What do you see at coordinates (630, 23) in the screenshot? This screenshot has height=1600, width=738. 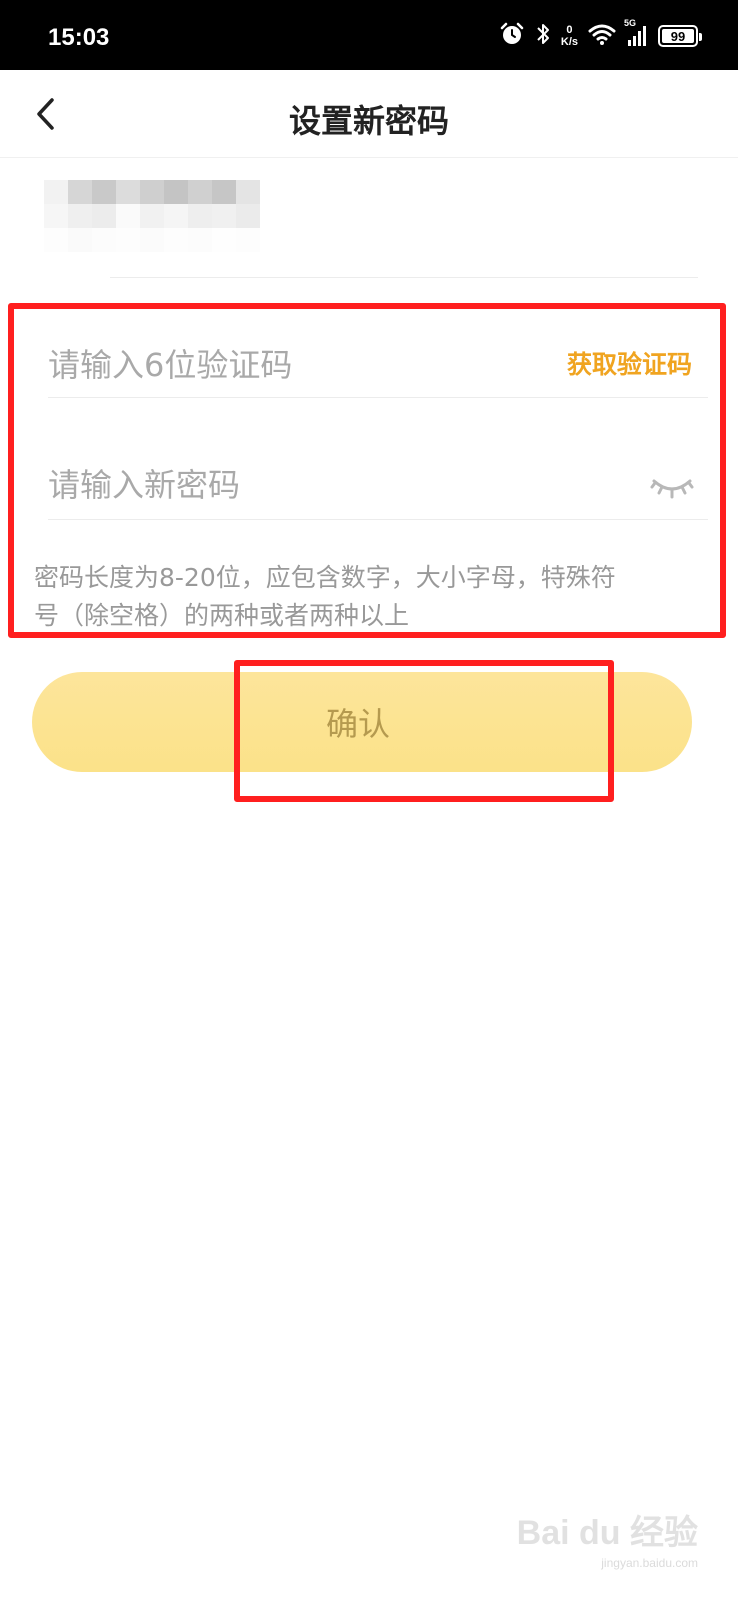 I see `network-type: 5G` at bounding box center [630, 23].